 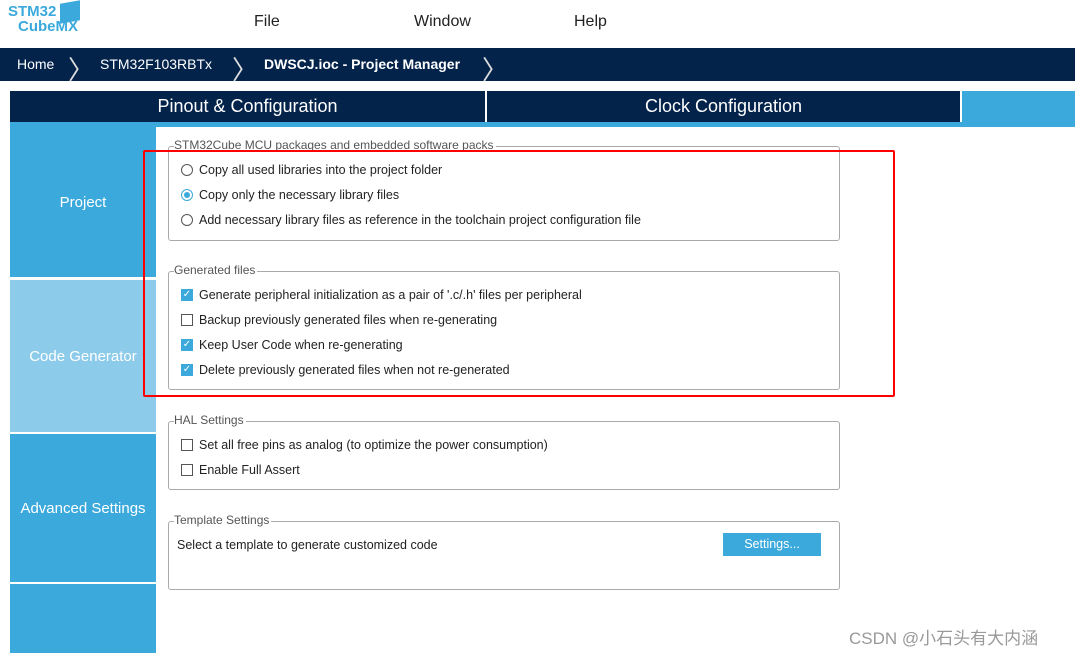 What do you see at coordinates (542, 124) in the screenshot?
I see `tab-underline` at bounding box center [542, 124].